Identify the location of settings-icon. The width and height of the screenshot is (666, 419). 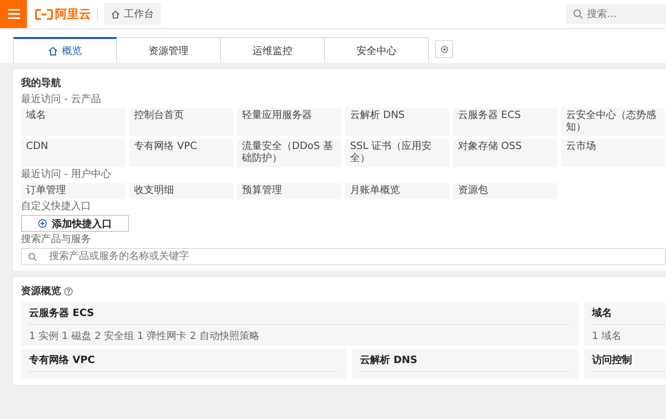
(444, 49).